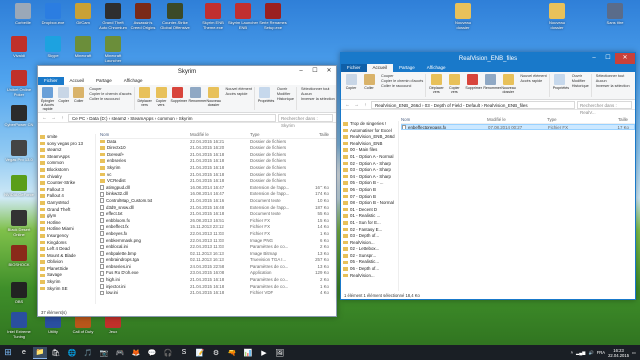 This screenshot has width=640, height=360. What do you see at coordinates (53, 47) in the screenshot?
I see `desktop-shortcut: Skype` at bounding box center [53, 47].